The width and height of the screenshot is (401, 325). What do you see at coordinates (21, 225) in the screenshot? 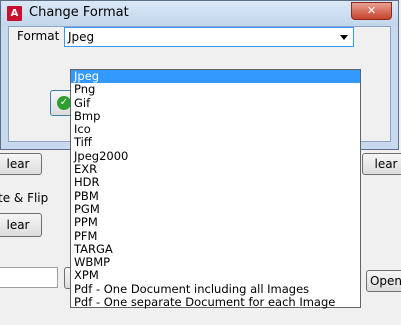
I see `clear-button-rotate: lear` at bounding box center [21, 225].